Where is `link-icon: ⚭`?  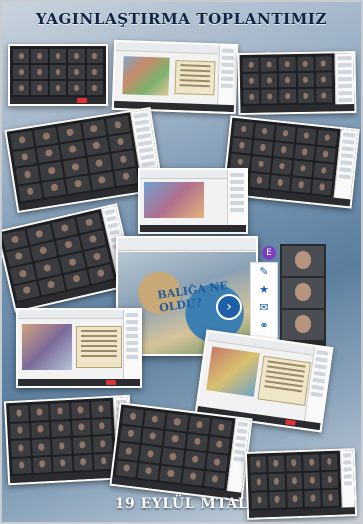
link-icon: ⚭ is located at coordinates (264, 326).